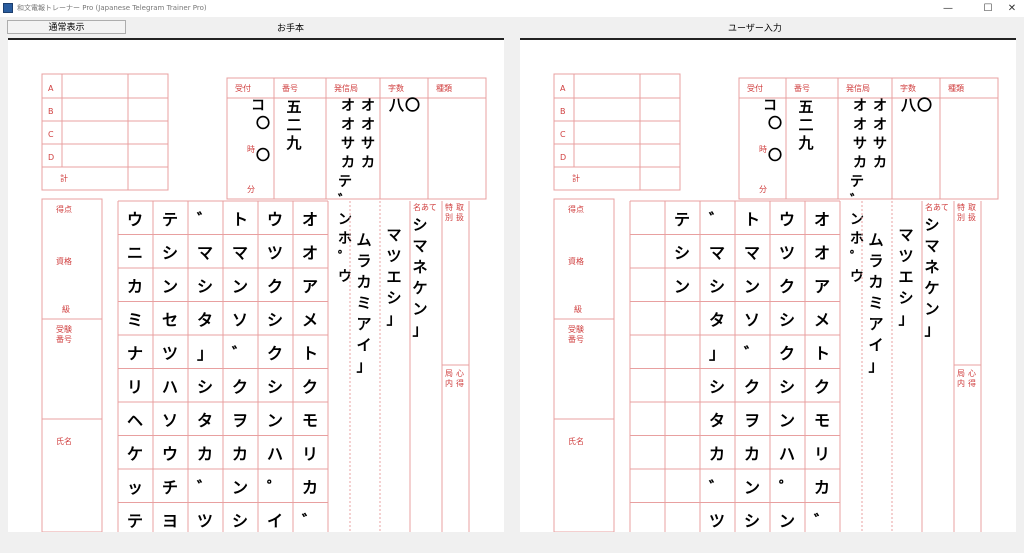  What do you see at coordinates (717, 353) in the screenshot?
I see `body-char: 」` at bounding box center [717, 353].